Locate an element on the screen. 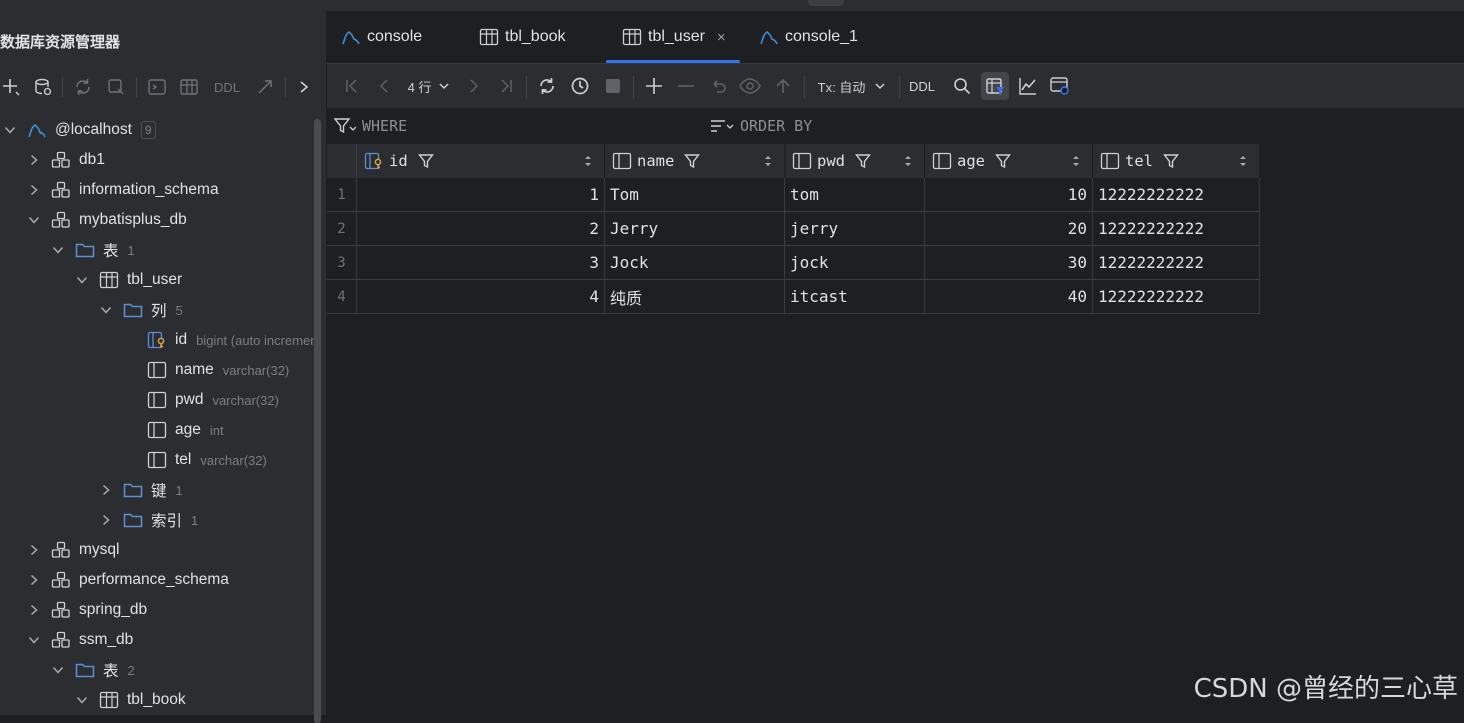  submit-icon is located at coordinates (783, 86).